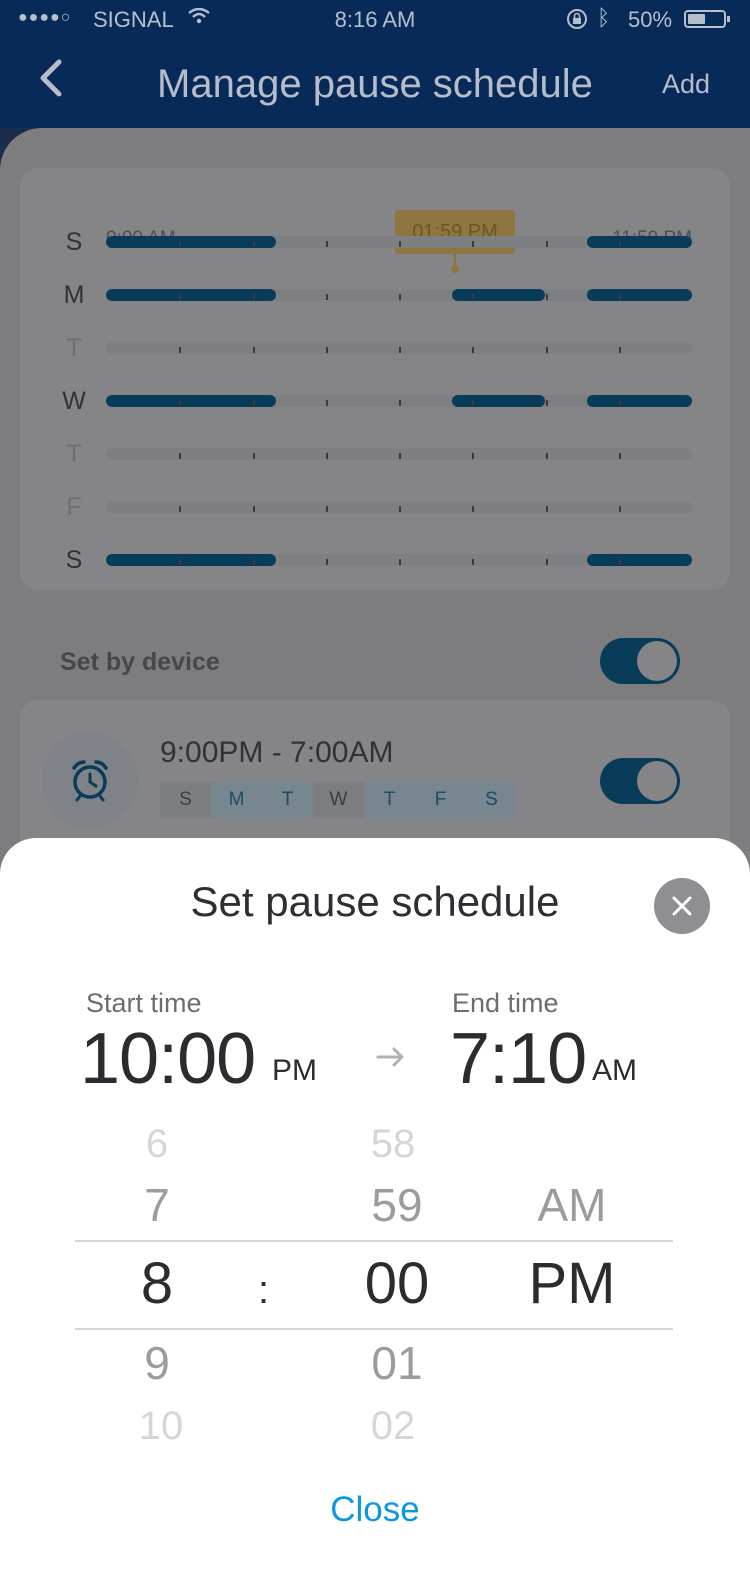 The image size is (750, 1596). I want to click on timeline-day-row: M, so click(375, 295).